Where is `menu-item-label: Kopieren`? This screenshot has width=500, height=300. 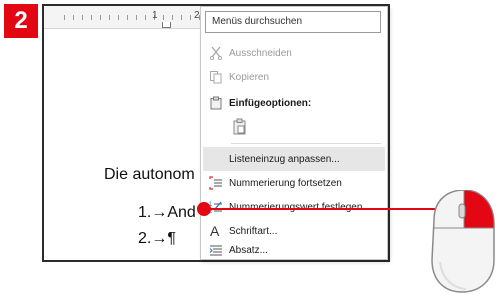 menu-item-label: Kopieren is located at coordinates (249, 77).